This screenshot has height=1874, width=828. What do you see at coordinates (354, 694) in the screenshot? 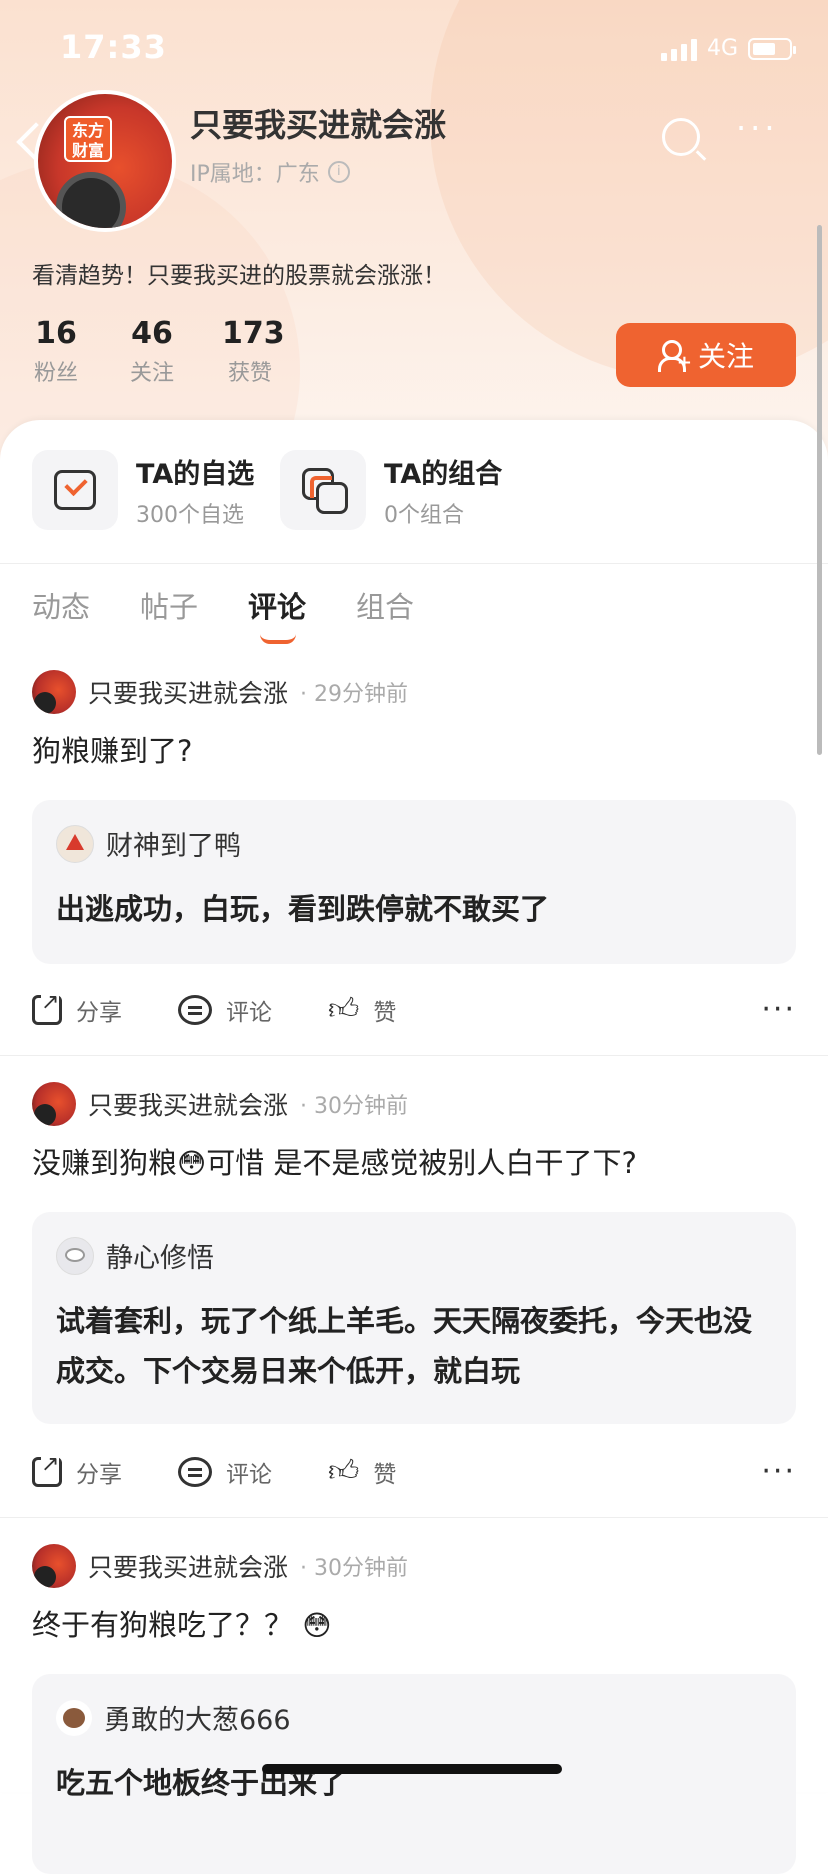
I see `post-time: · 29分钟前` at bounding box center [354, 694].